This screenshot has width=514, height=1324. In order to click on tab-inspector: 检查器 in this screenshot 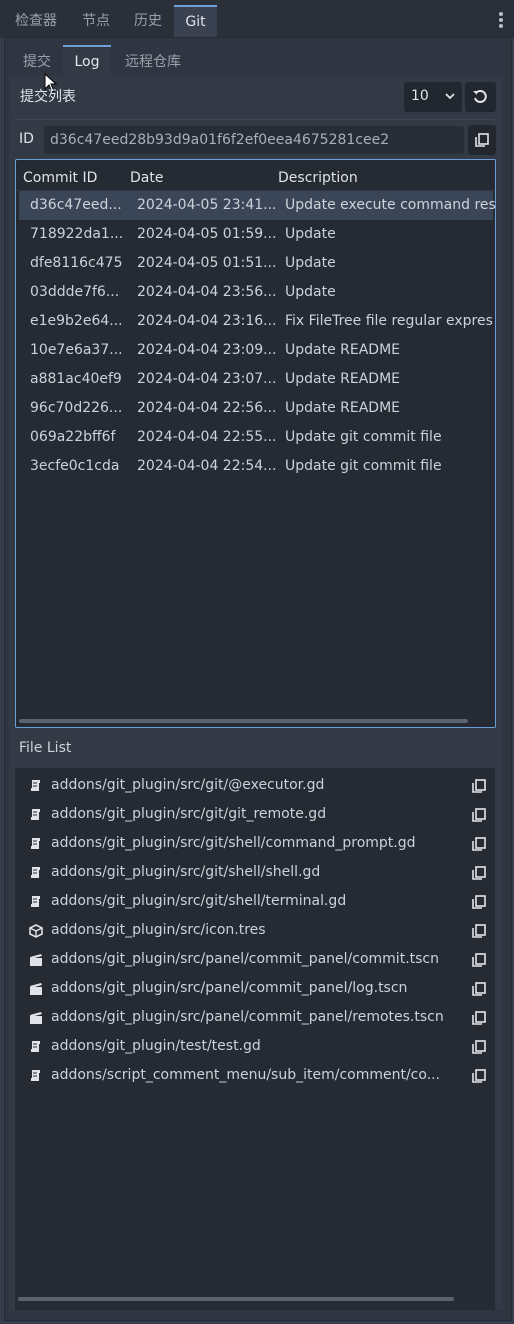, I will do `click(36, 21)`.